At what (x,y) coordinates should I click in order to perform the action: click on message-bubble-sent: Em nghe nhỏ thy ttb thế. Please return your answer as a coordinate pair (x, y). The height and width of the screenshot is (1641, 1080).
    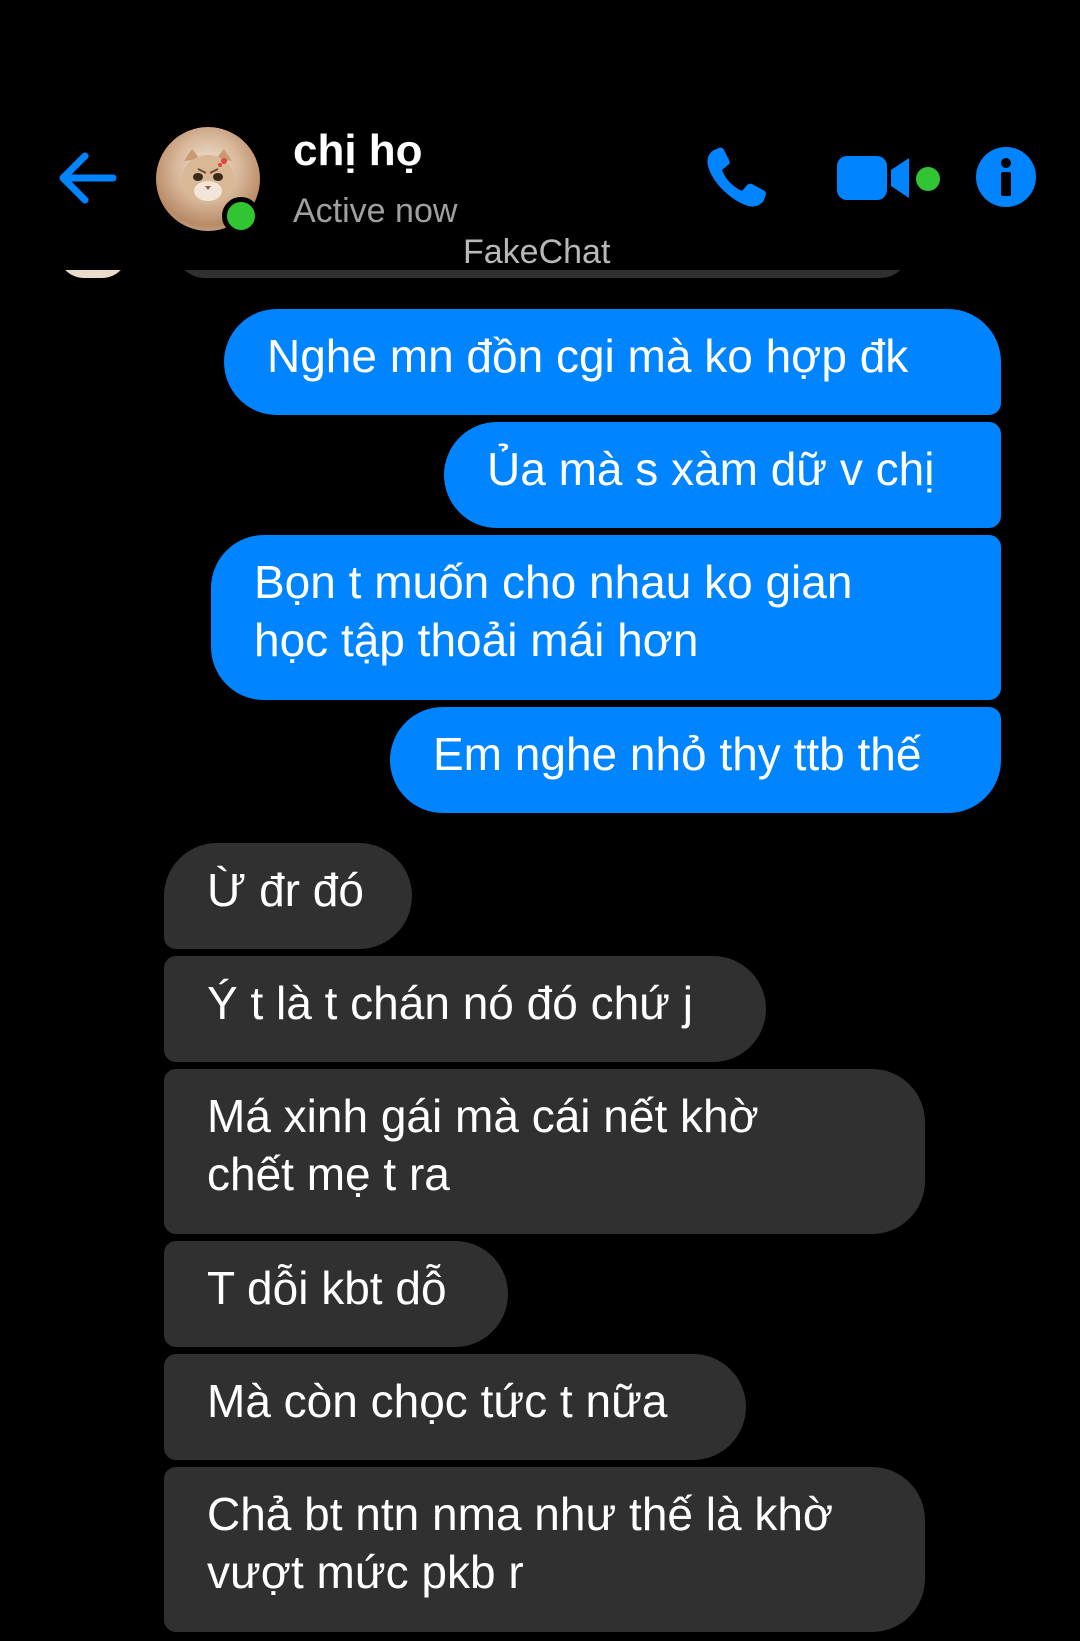
    Looking at the image, I should click on (695, 760).